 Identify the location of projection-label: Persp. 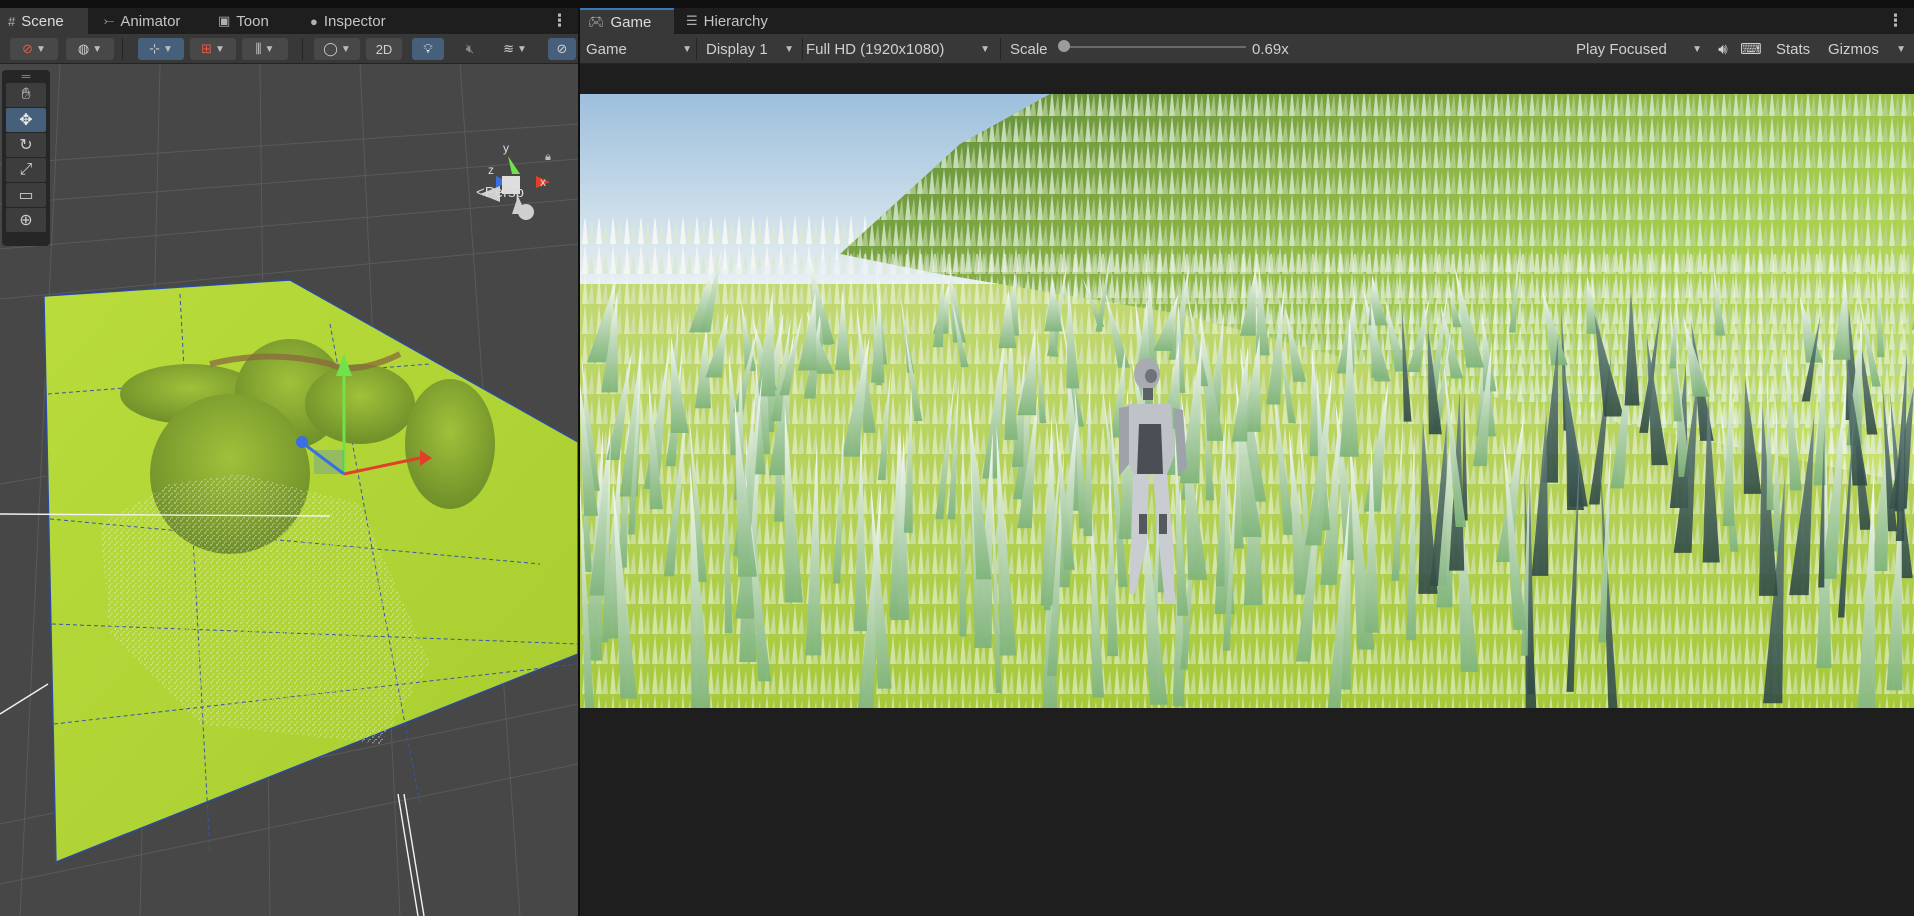
(504, 192).